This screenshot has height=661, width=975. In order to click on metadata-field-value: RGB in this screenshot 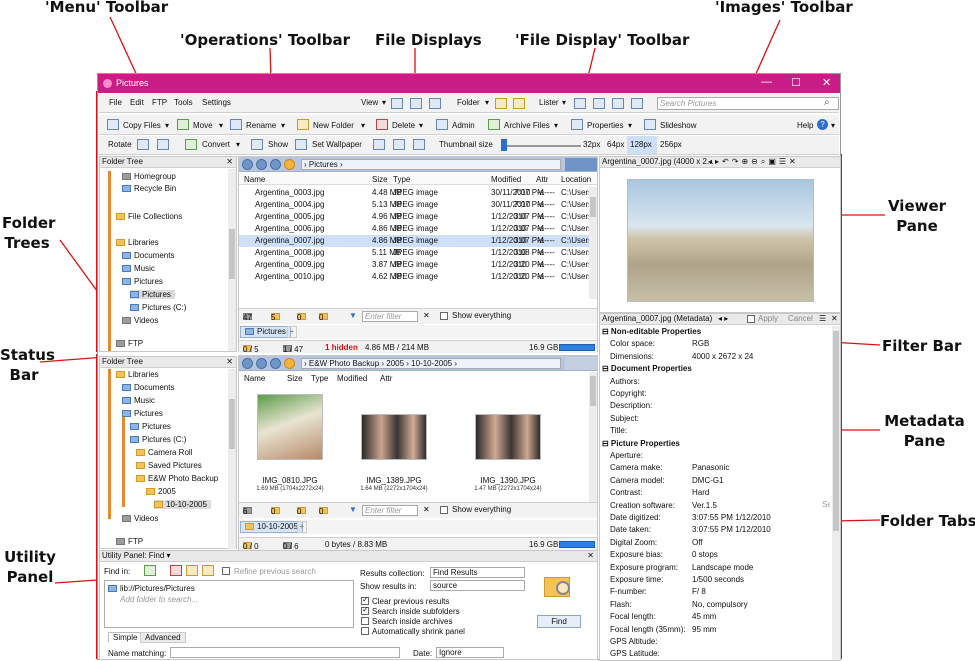, I will do `click(700, 343)`.